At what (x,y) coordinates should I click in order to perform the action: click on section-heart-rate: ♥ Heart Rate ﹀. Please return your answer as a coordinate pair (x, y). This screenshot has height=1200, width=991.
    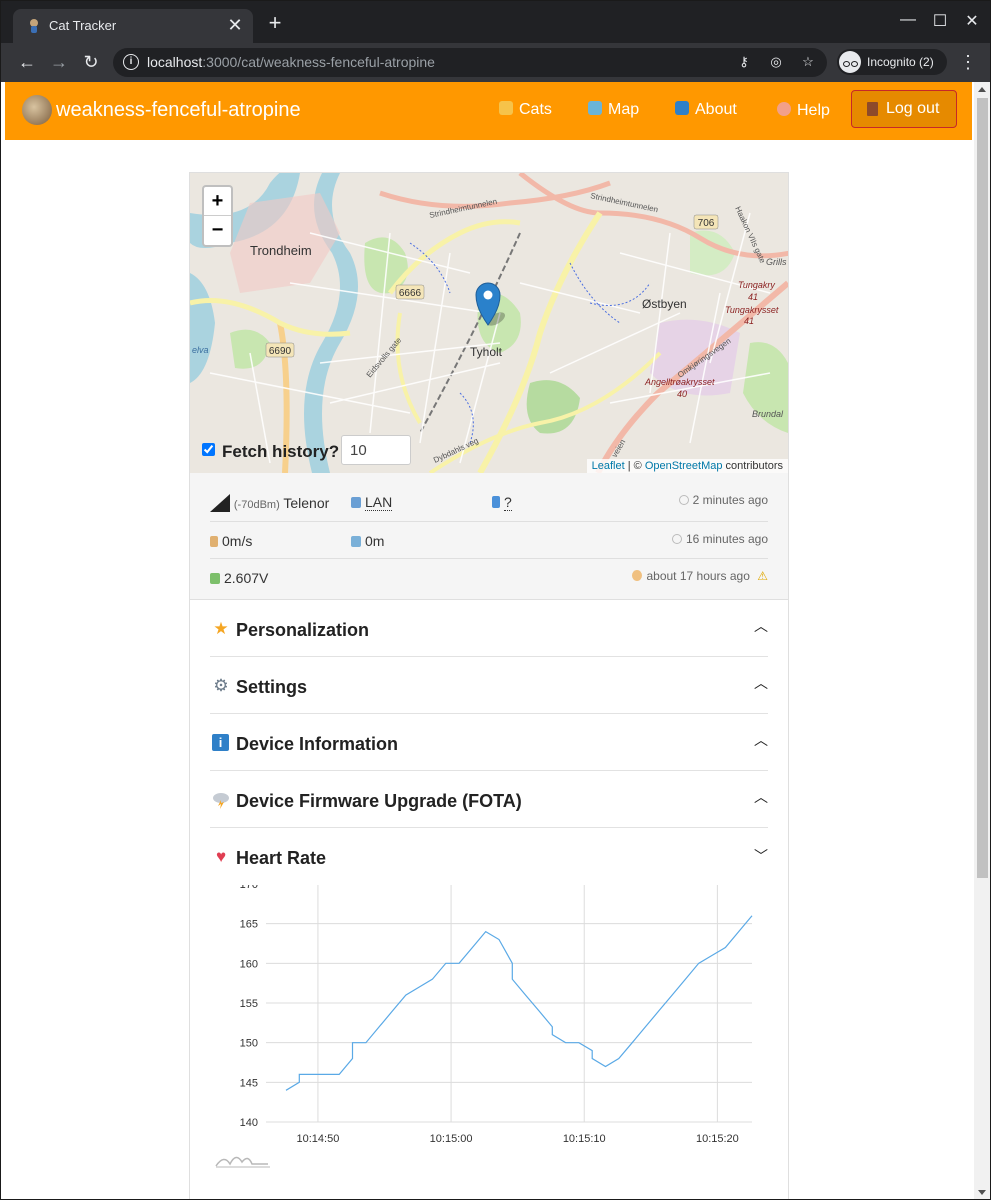
    Looking at the image, I should click on (489, 856).